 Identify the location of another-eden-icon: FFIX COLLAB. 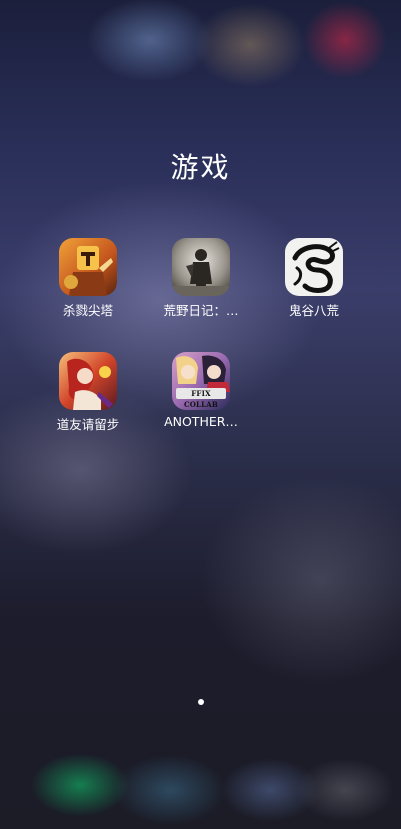
(201, 381).